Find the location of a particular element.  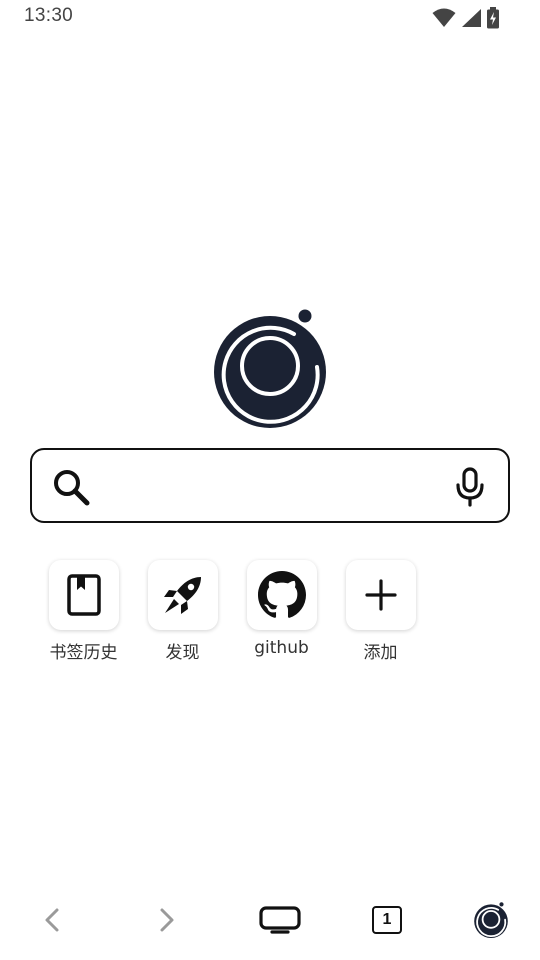

home-screen-icon is located at coordinates (280, 920).